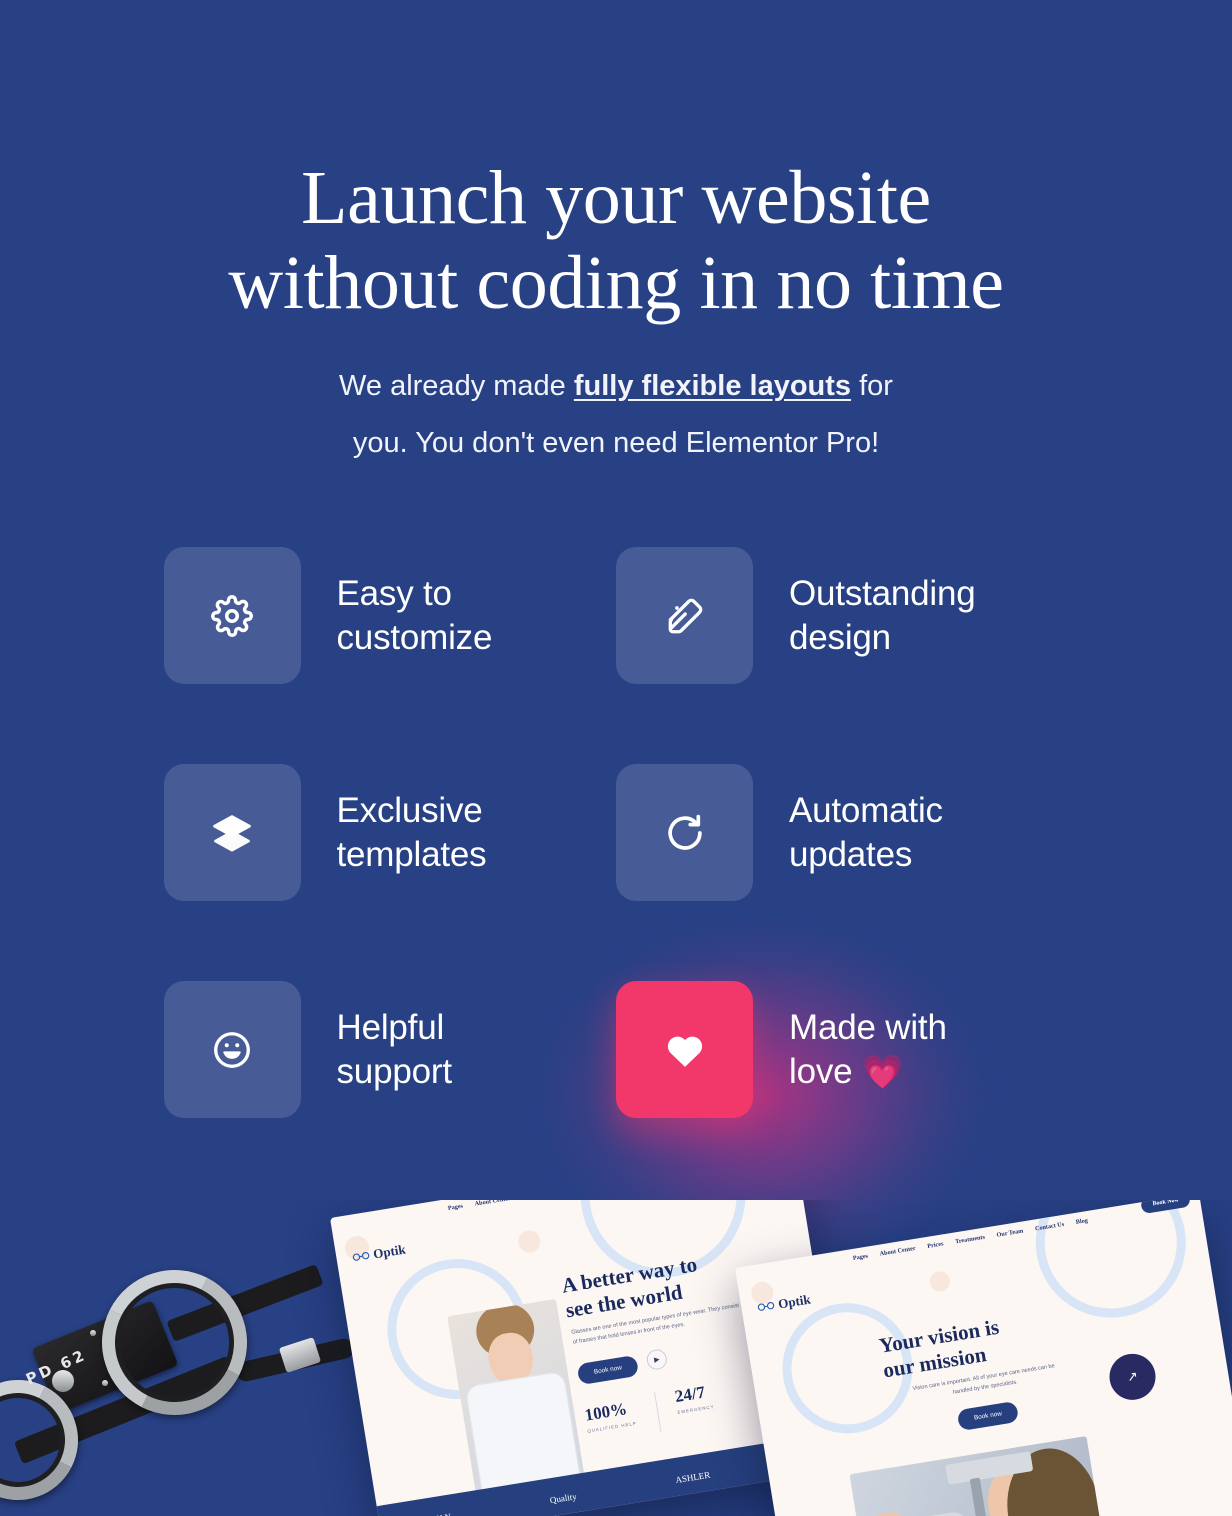  I want to click on feature-label: Exclusive templates, so click(412, 833).